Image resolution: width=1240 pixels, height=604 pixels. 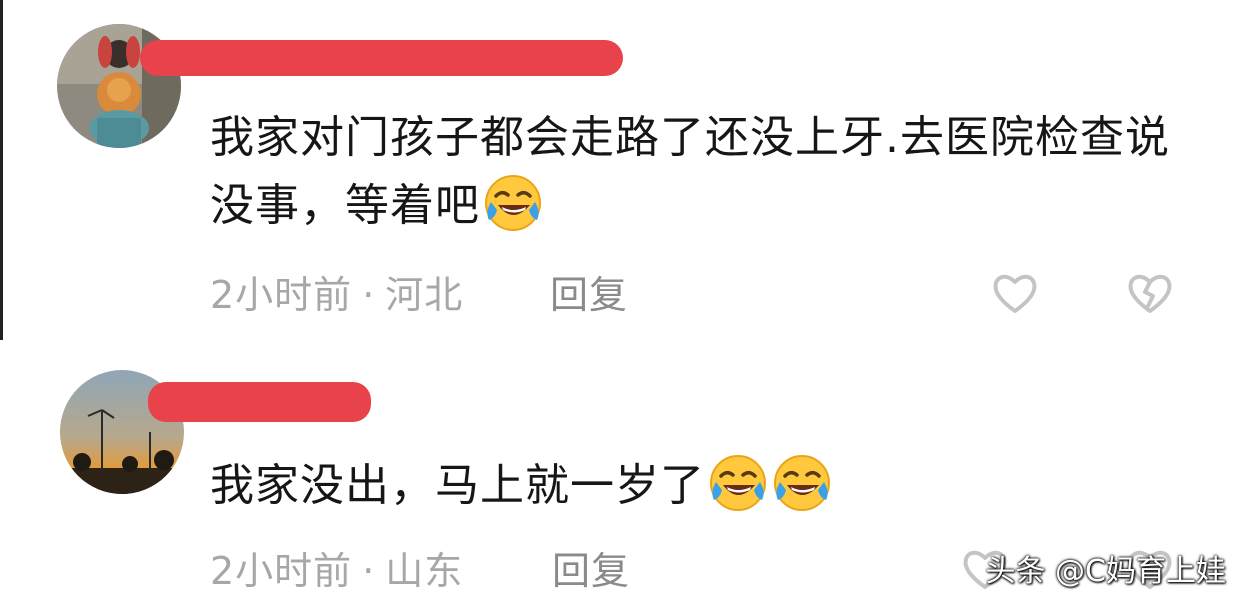 I want to click on dislike-button, so click(x=1150, y=293).